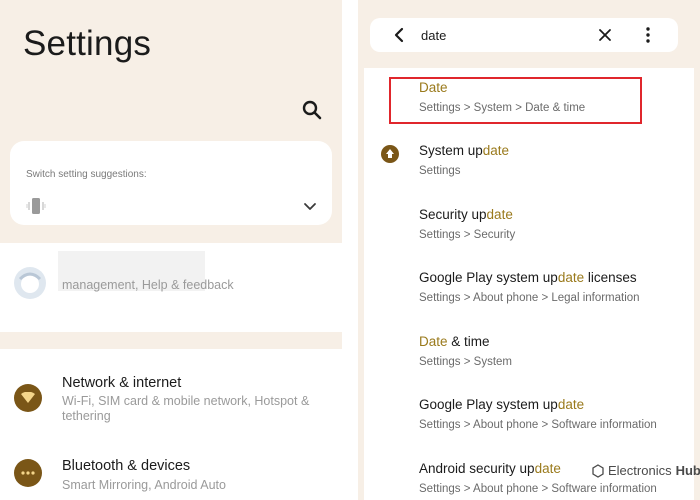  I want to click on page-title: Settings, so click(87, 43).